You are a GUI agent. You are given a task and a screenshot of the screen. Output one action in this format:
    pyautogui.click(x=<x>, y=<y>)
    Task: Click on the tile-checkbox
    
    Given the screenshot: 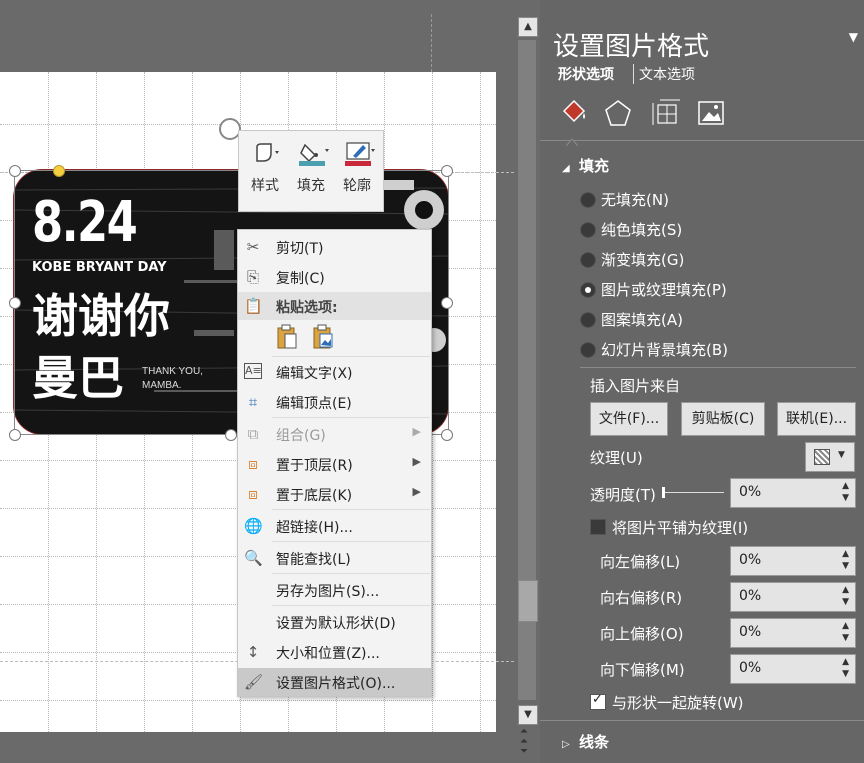 What is the action you would take?
    pyautogui.click(x=598, y=527)
    